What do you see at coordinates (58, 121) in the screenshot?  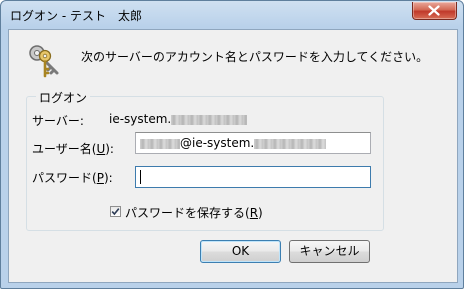 I see `server-label: サーバー:` at bounding box center [58, 121].